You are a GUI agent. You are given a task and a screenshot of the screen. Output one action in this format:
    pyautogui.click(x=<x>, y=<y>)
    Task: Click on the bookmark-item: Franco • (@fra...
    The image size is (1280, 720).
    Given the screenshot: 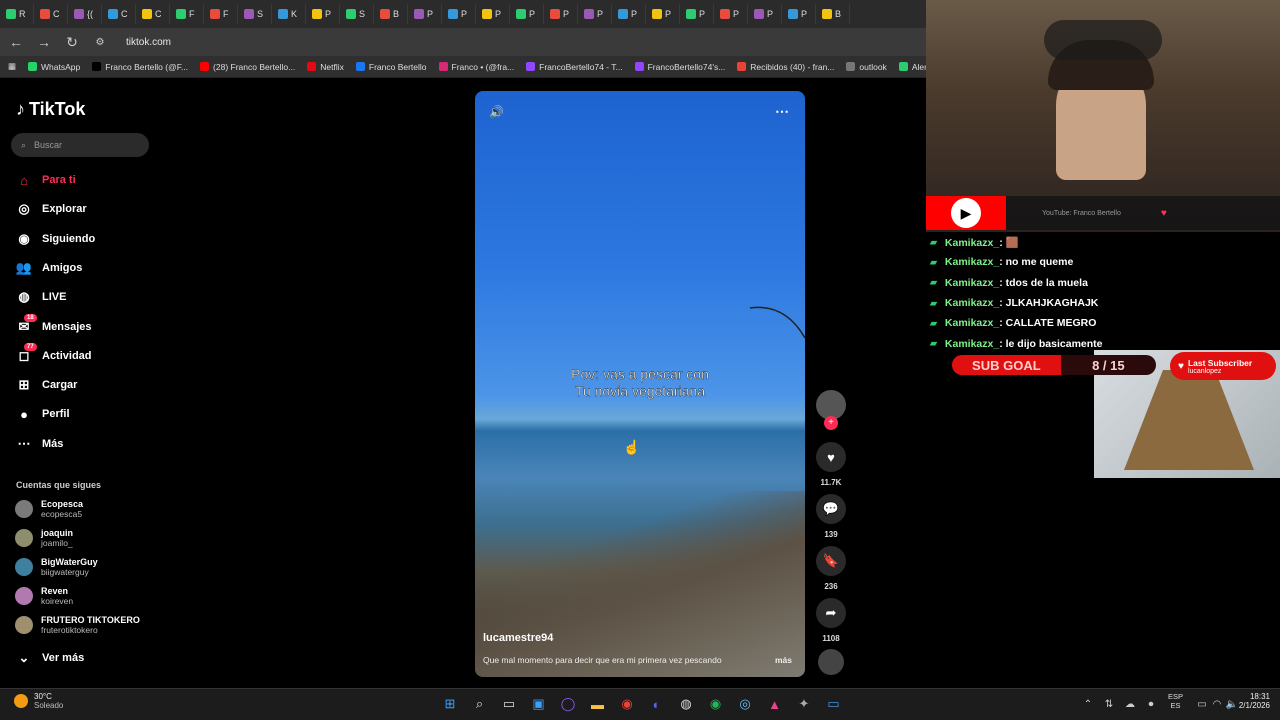 What is the action you would take?
    pyautogui.click(x=476, y=67)
    